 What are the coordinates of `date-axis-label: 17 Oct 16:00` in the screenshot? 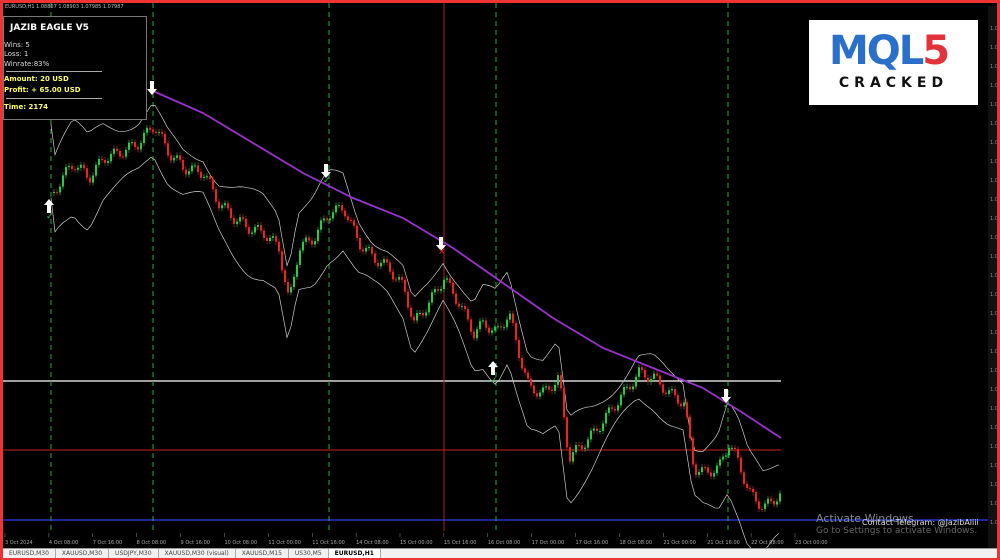 It's located at (592, 543).